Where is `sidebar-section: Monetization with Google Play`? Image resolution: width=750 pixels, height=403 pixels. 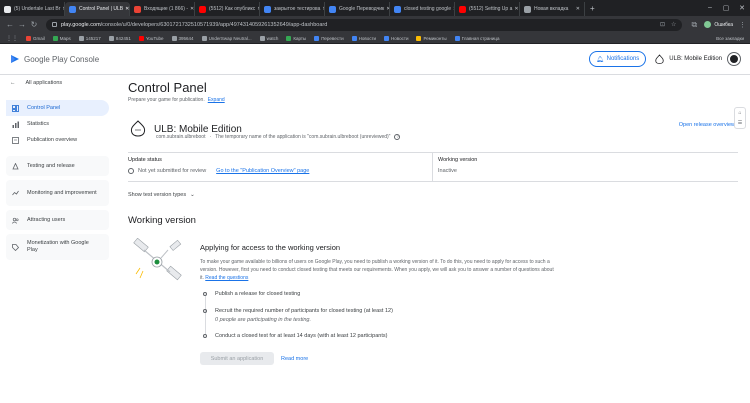 sidebar-section: Monetization with Google Play is located at coordinates (57, 247).